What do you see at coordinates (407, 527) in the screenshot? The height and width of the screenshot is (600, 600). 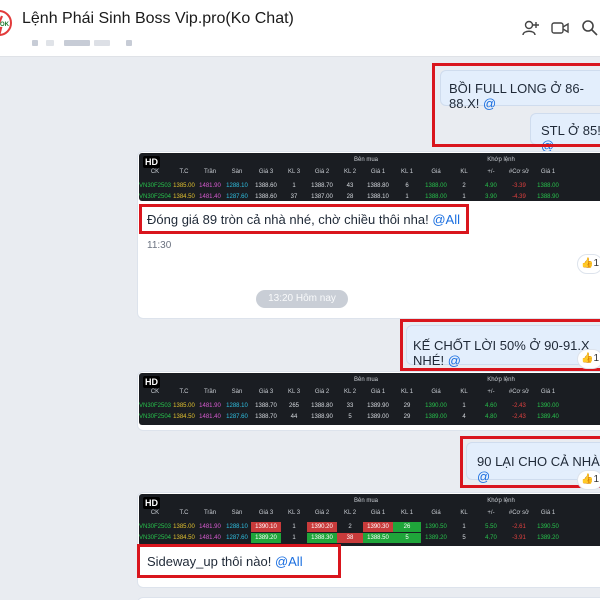 I see `table-cell: 26` at bounding box center [407, 527].